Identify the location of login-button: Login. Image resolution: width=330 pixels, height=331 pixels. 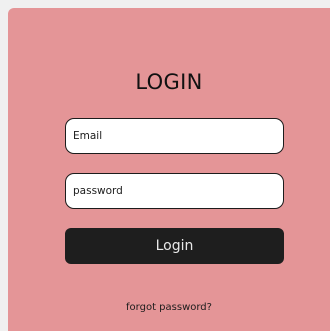
(174, 246).